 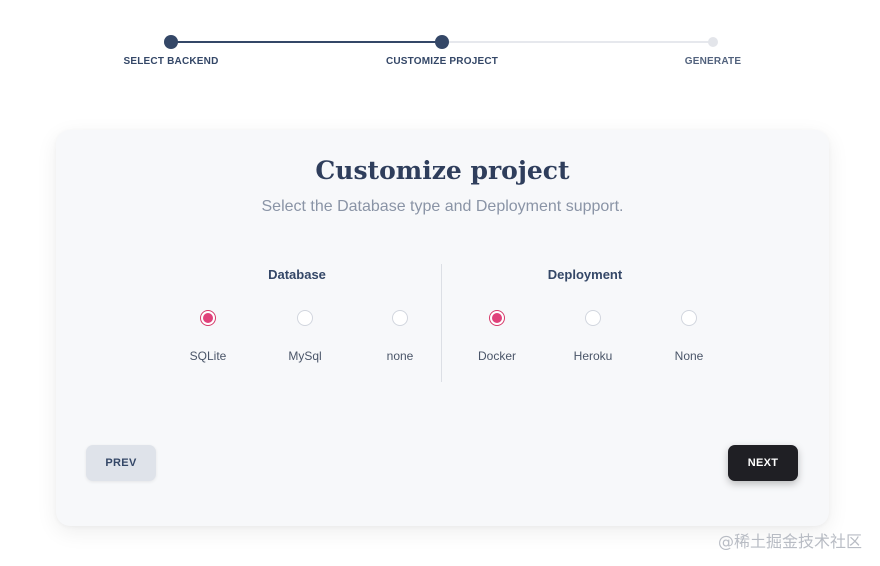 I want to click on database-radio-mysql, so click(x=305, y=318).